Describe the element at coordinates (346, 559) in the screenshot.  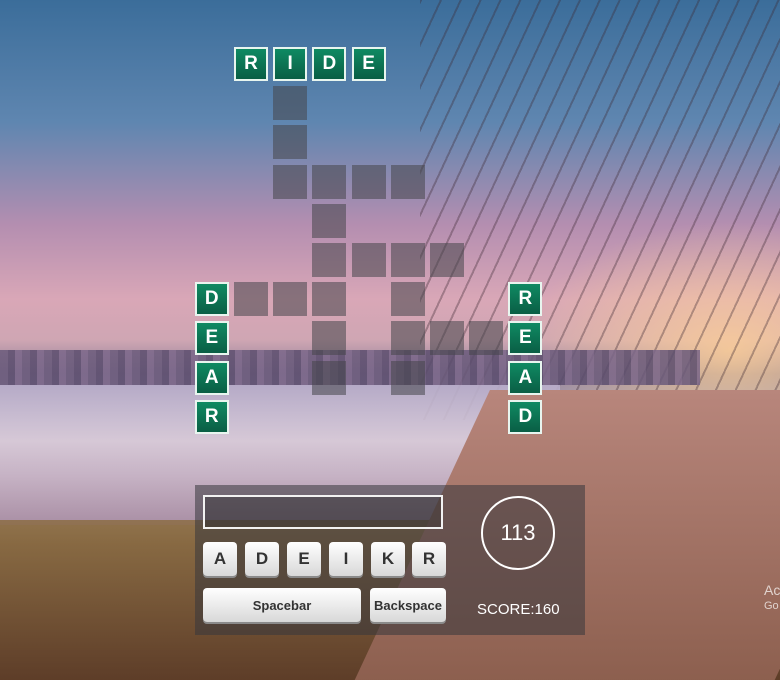
I see `letter-button-i: I` at that location.